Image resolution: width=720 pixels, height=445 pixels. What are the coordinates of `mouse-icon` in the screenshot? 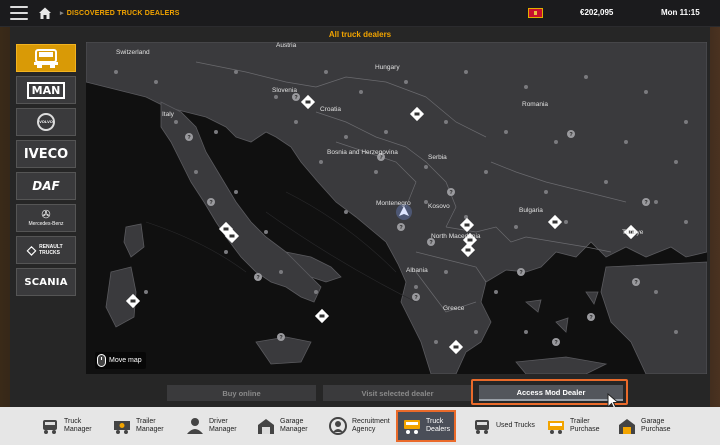 It's located at (101, 360).